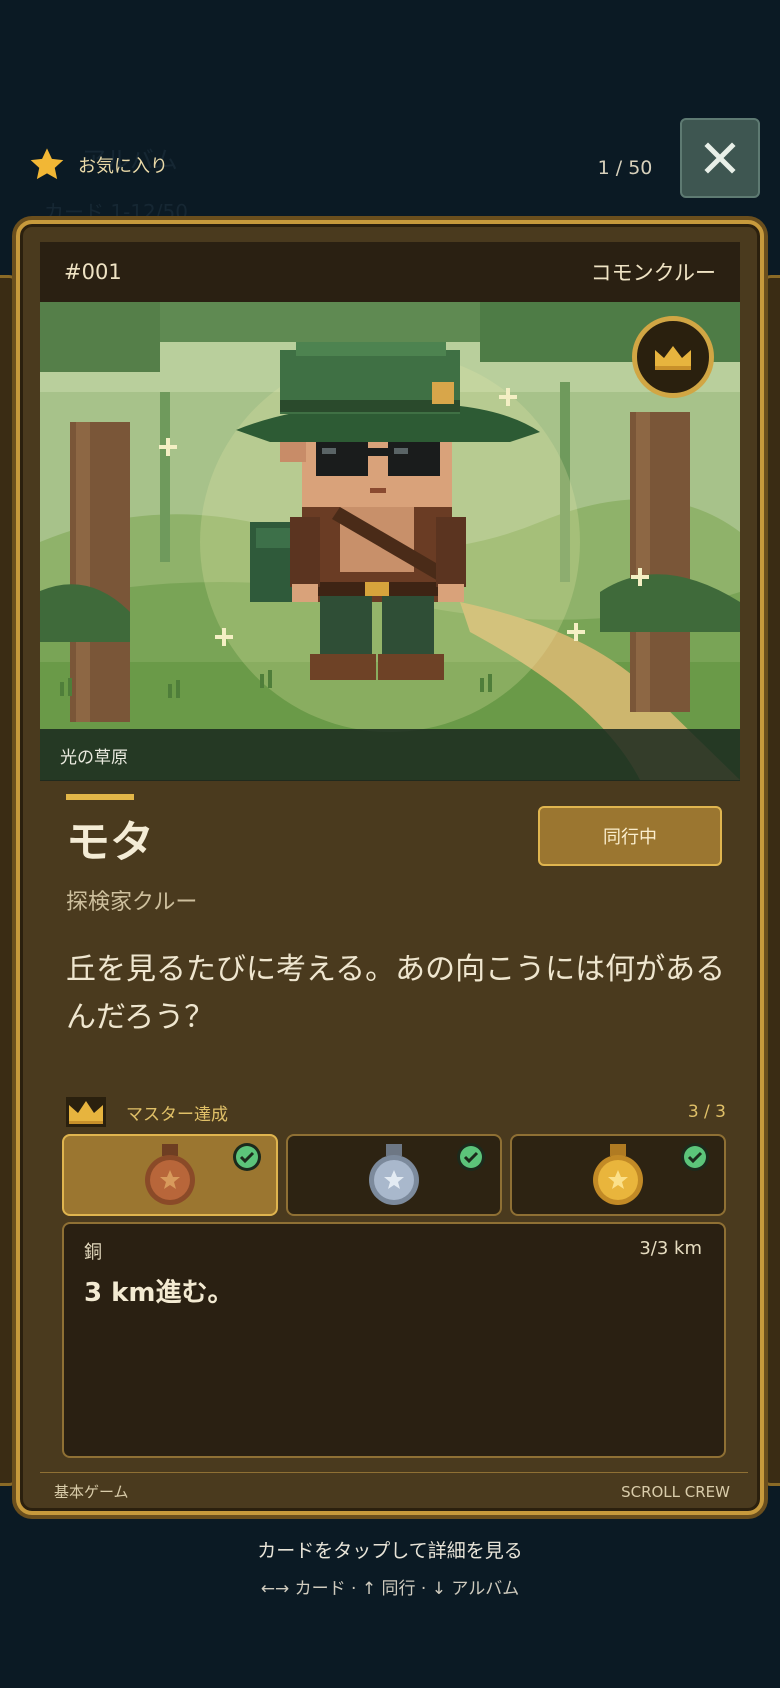 The width and height of the screenshot is (780, 1688). What do you see at coordinates (390, 1589) in the screenshot?
I see `controls-hint: ←→ カード · ↑ 同行 · ↓ アルバム` at bounding box center [390, 1589].